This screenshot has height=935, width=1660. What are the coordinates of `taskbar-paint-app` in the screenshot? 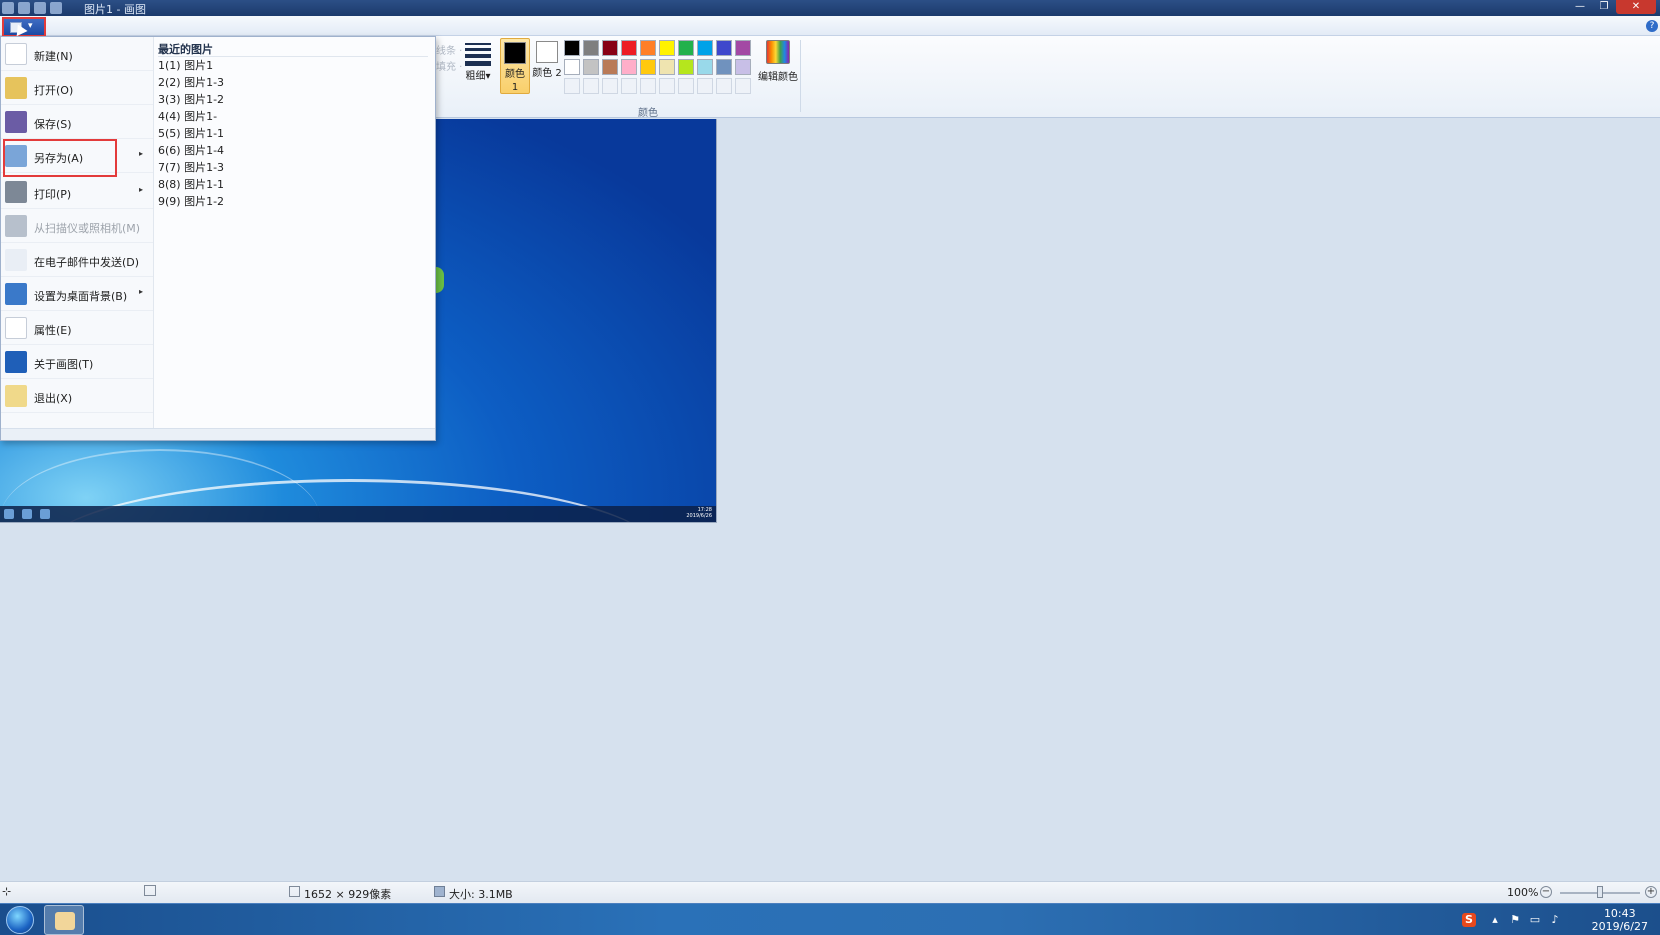 It's located at (64, 920).